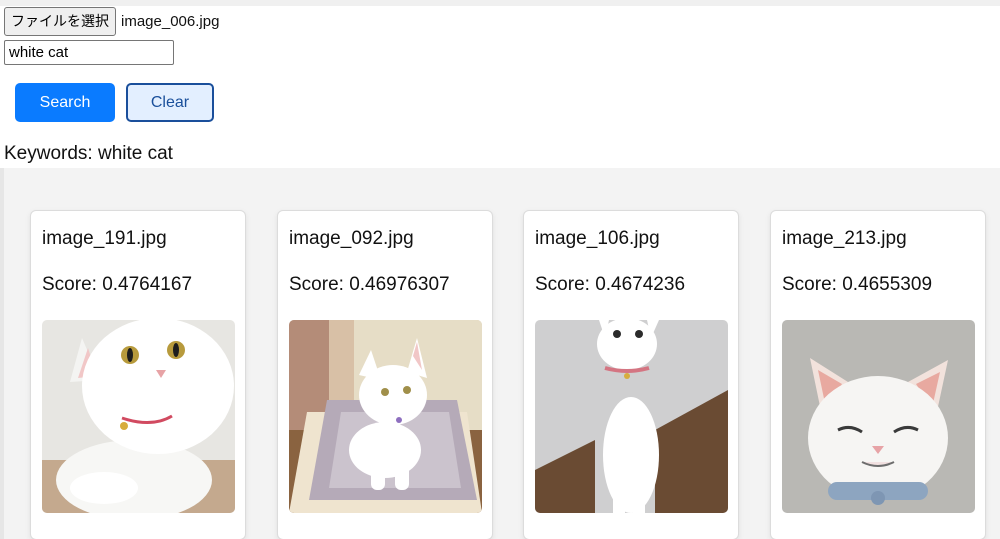 Image resolution: width=1000 pixels, height=539 pixels. Describe the element at coordinates (844, 238) in the screenshot. I see `result-file-name: image_213.jpg` at that location.